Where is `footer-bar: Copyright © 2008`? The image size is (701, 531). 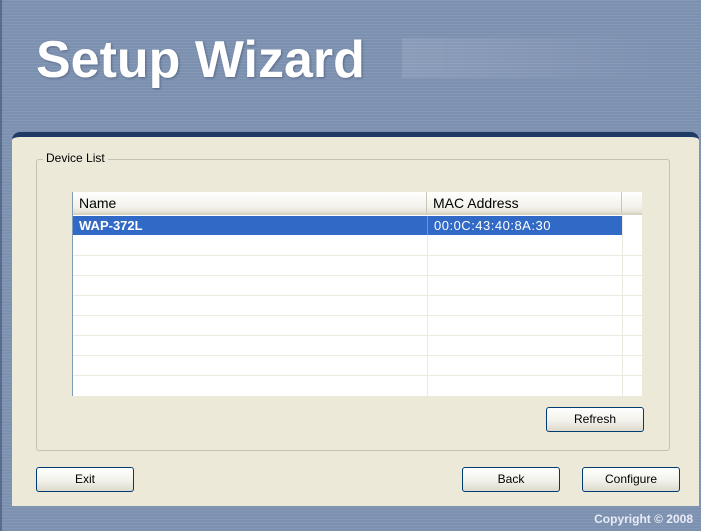 footer-bar: Copyright © 2008 is located at coordinates (351, 518).